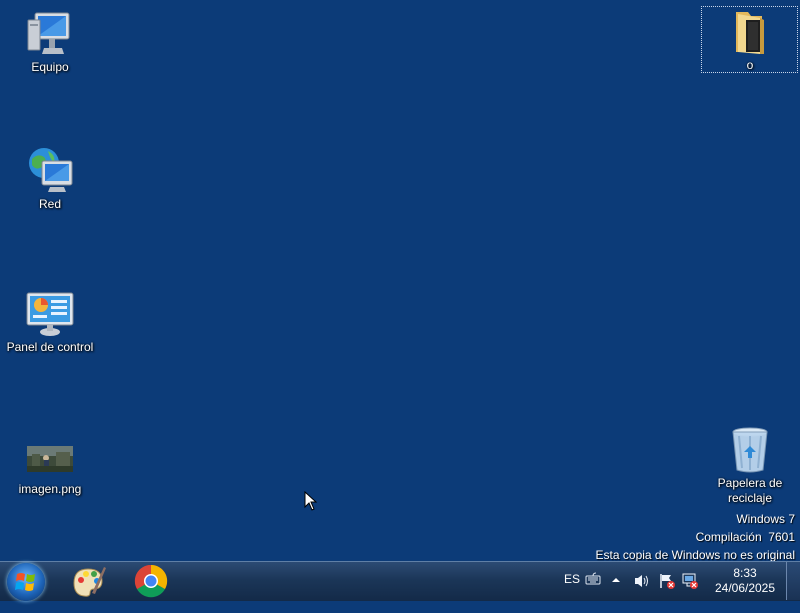 The height and width of the screenshot is (613, 800). I want to click on paint-icon, so click(89, 582).